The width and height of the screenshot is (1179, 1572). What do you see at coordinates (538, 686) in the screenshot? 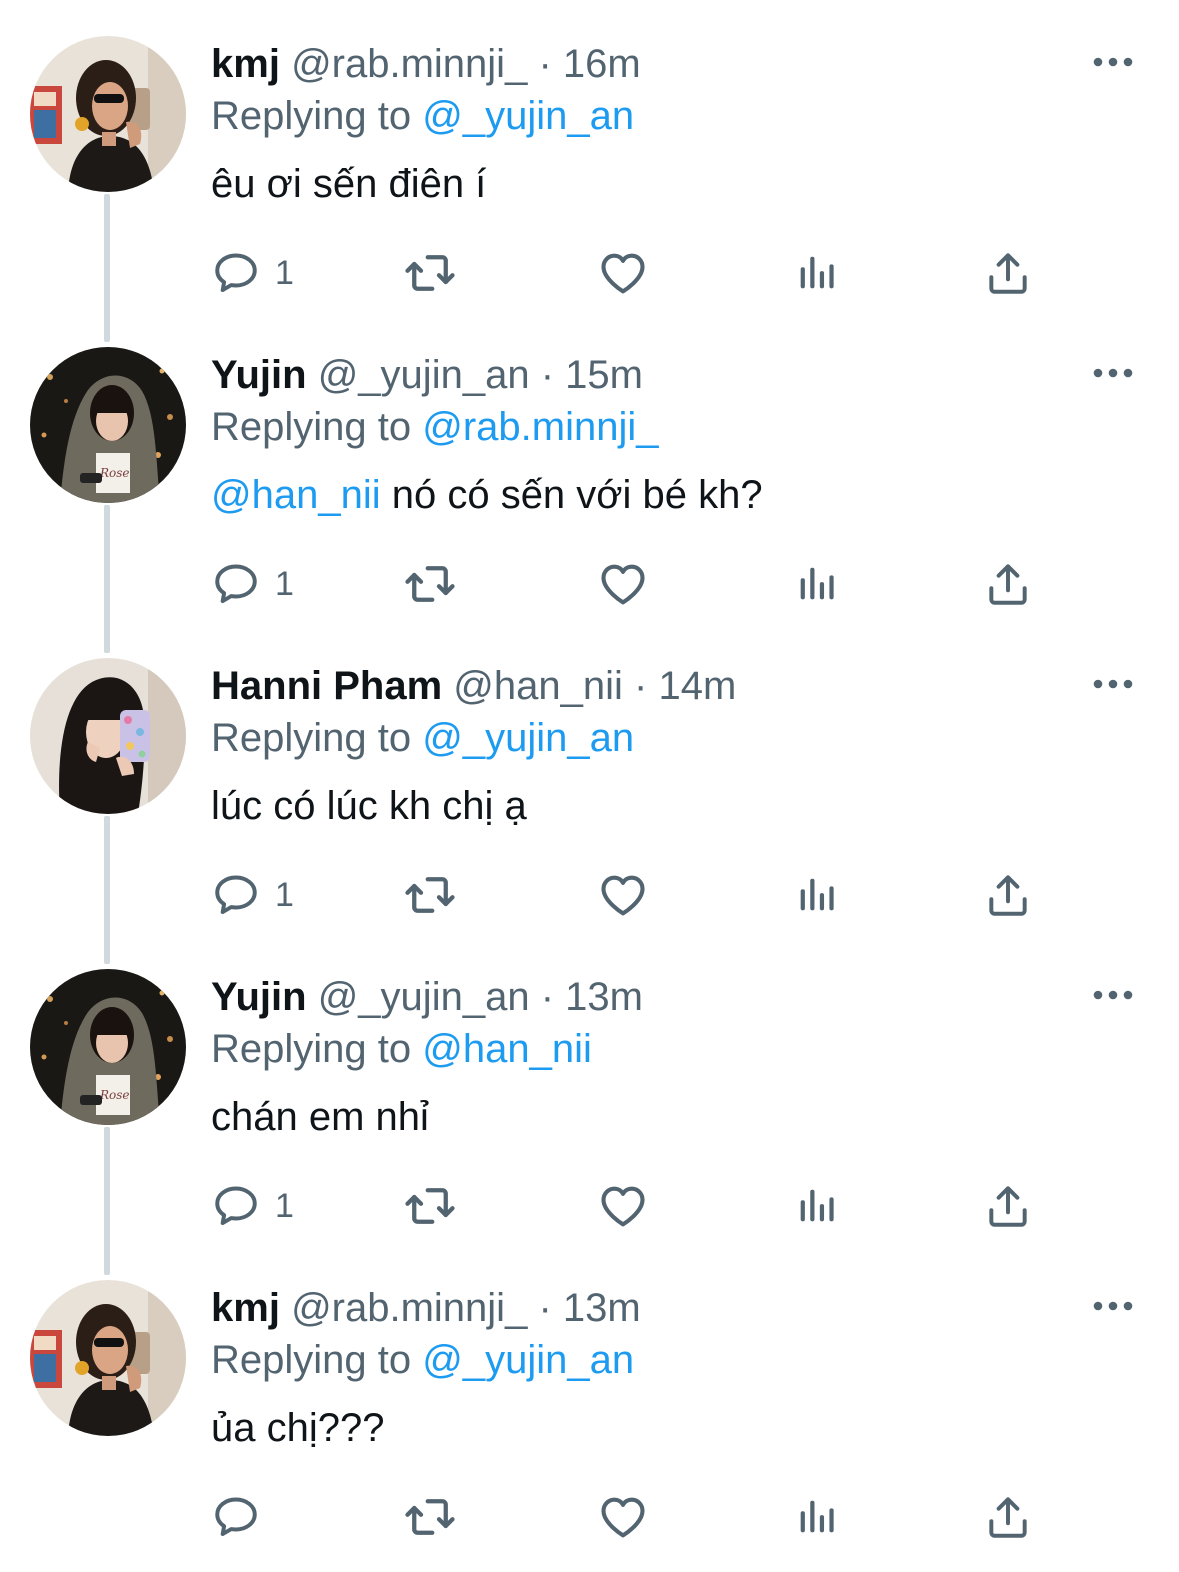
I see `handle: @han_nii` at bounding box center [538, 686].